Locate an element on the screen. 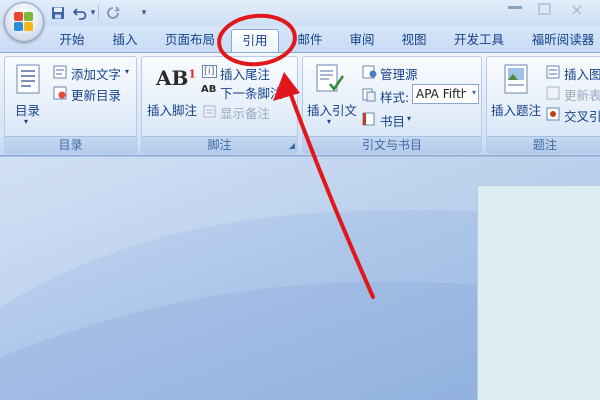 This screenshot has width=600, height=400. tab-insert: 插入 is located at coordinates (125, 41).